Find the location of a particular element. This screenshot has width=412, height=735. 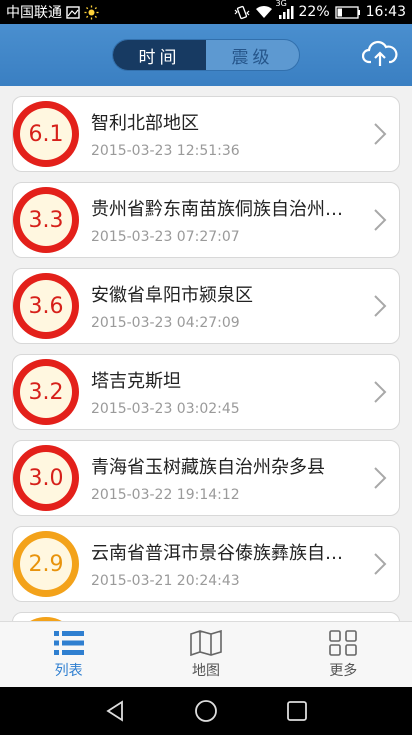

status-bar: 中国联通 3G 22% 16:43 is located at coordinates (206, 12).